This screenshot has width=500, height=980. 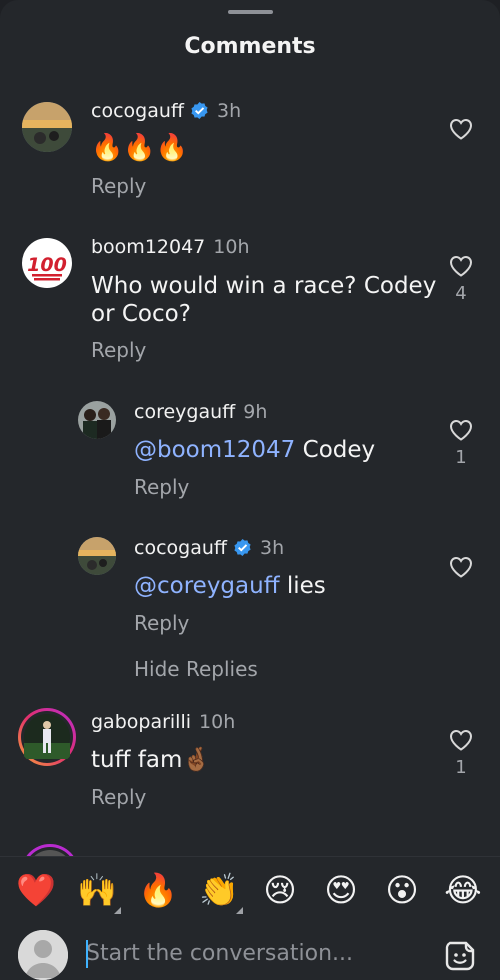 What do you see at coordinates (141, 314) in the screenshot?
I see `comment-text-line-2: or Coco?` at bounding box center [141, 314].